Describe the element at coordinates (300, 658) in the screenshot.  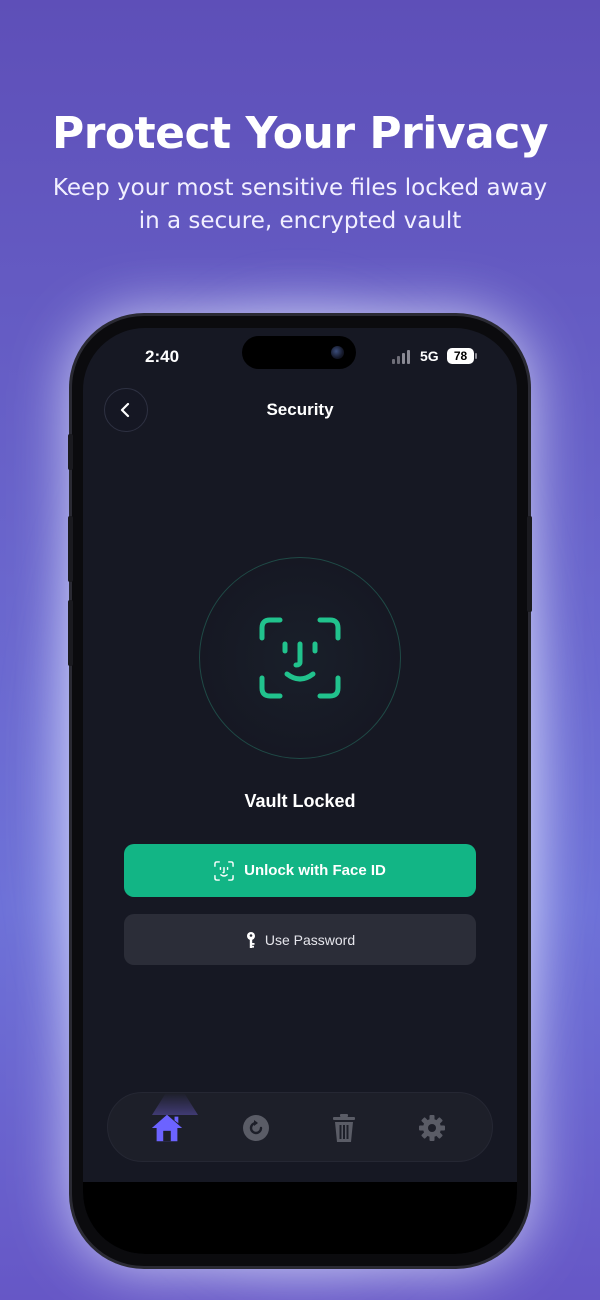
I see `face-id-icon` at that location.